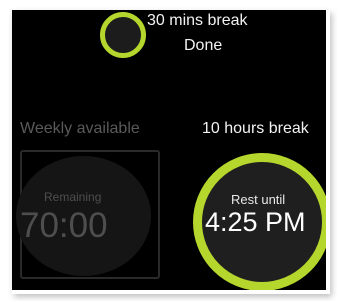 This screenshot has width=337, height=301. Describe the element at coordinates (80, 128) in the screenshot. I see `weekly-title: Weekly available` at that location.